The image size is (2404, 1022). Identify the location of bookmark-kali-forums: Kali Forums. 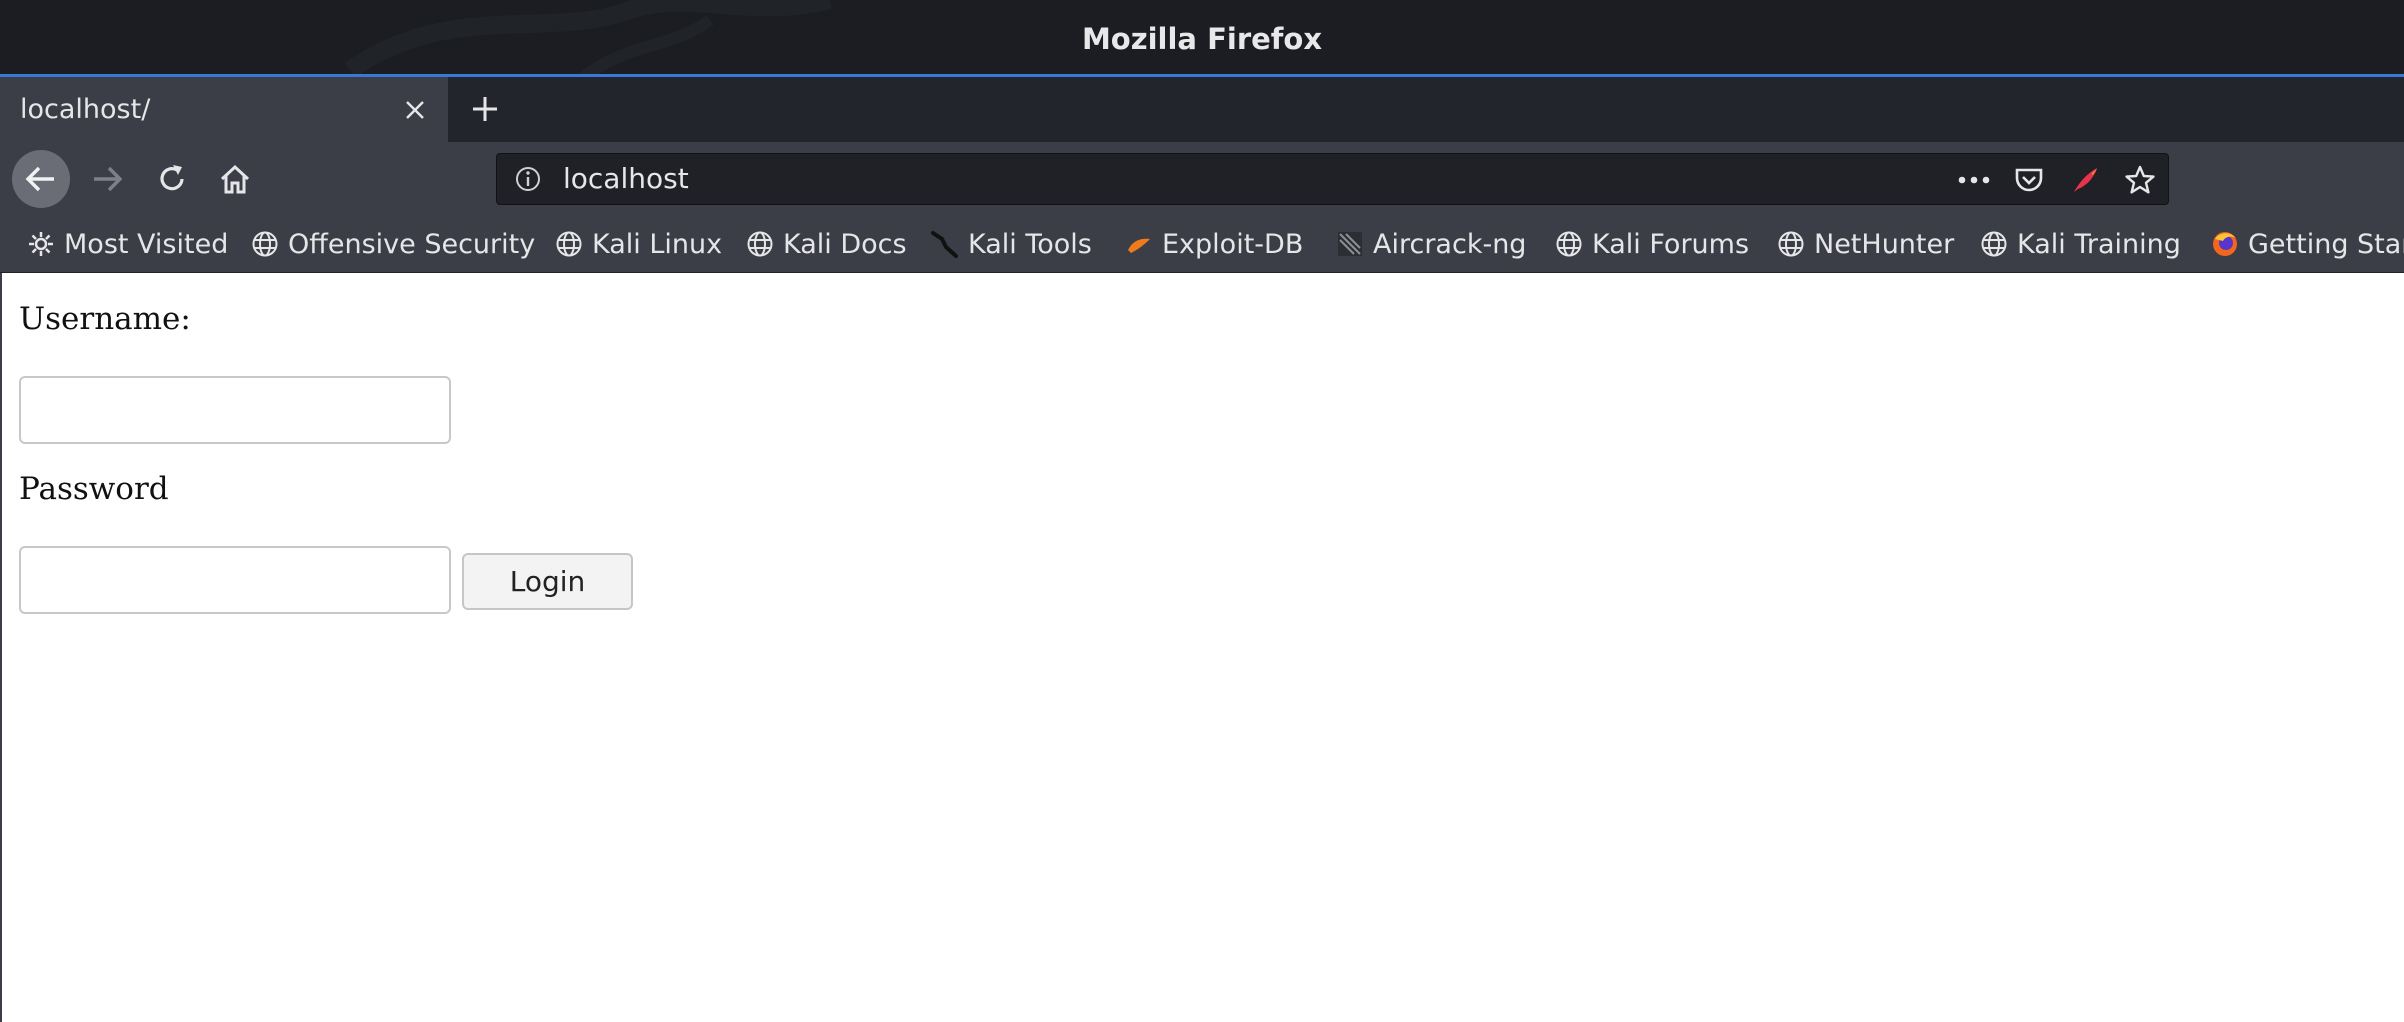
(1651, 244).